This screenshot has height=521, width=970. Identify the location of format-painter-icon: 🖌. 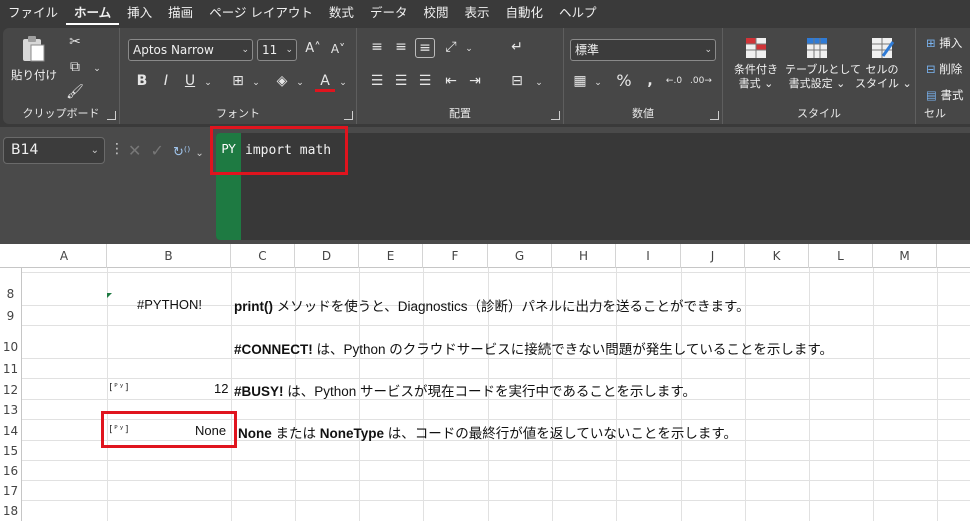
(75, 93).